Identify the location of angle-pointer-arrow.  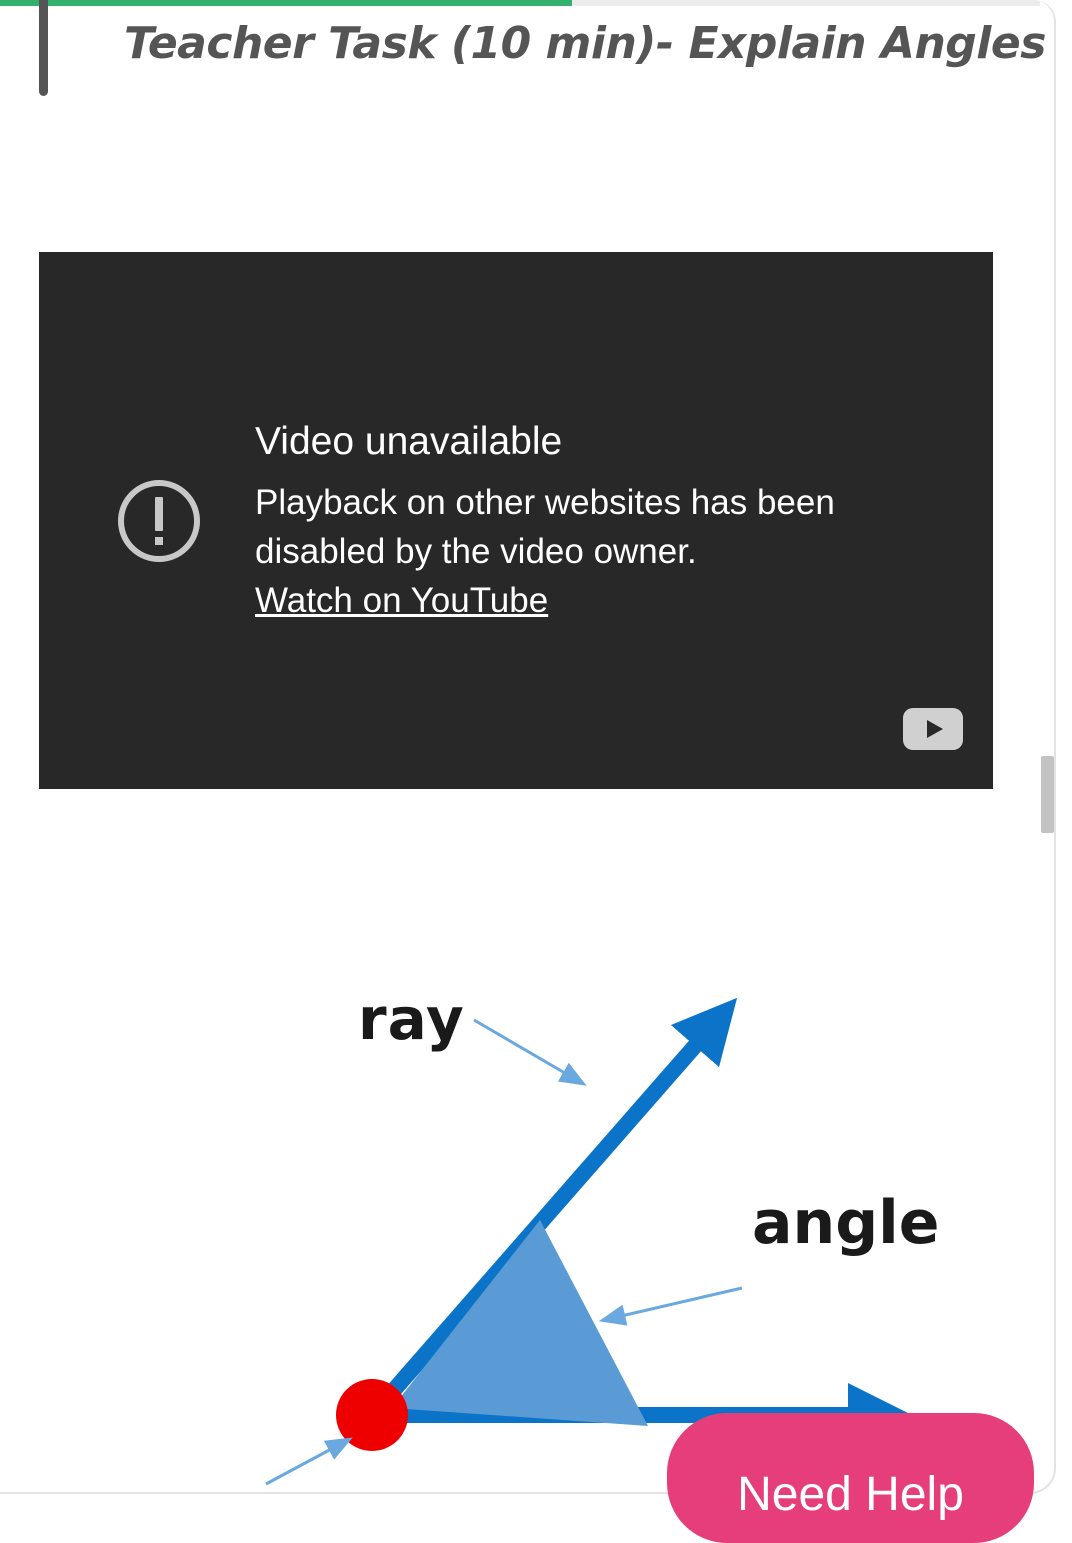
(670, 1306).